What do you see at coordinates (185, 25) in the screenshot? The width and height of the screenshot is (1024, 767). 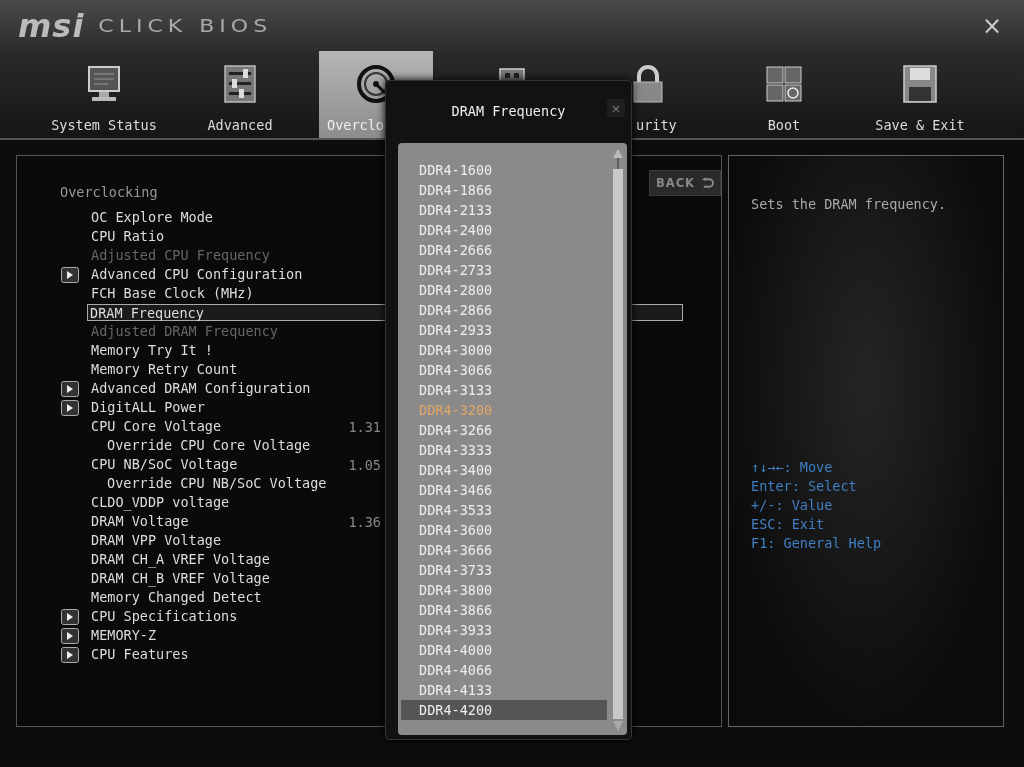 I see `product-name: CLICK BIOS` at bounding box center [185, 25].